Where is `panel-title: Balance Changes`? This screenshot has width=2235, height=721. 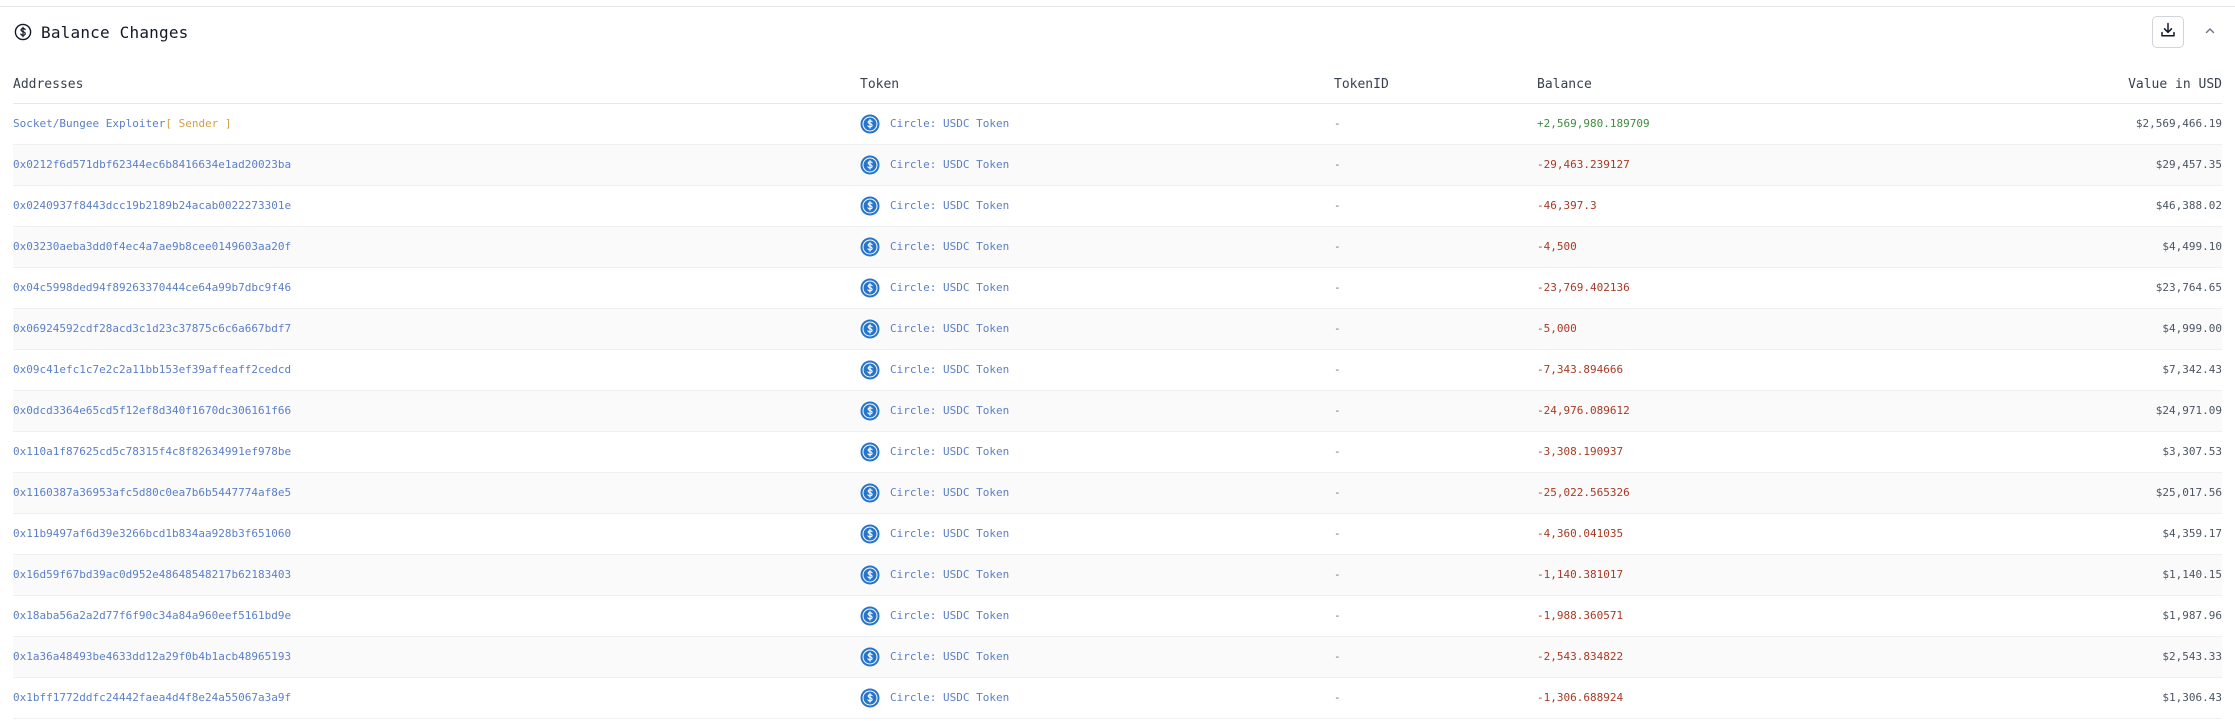
panel-title: Balance Changes is located at coordinates (115, 32).